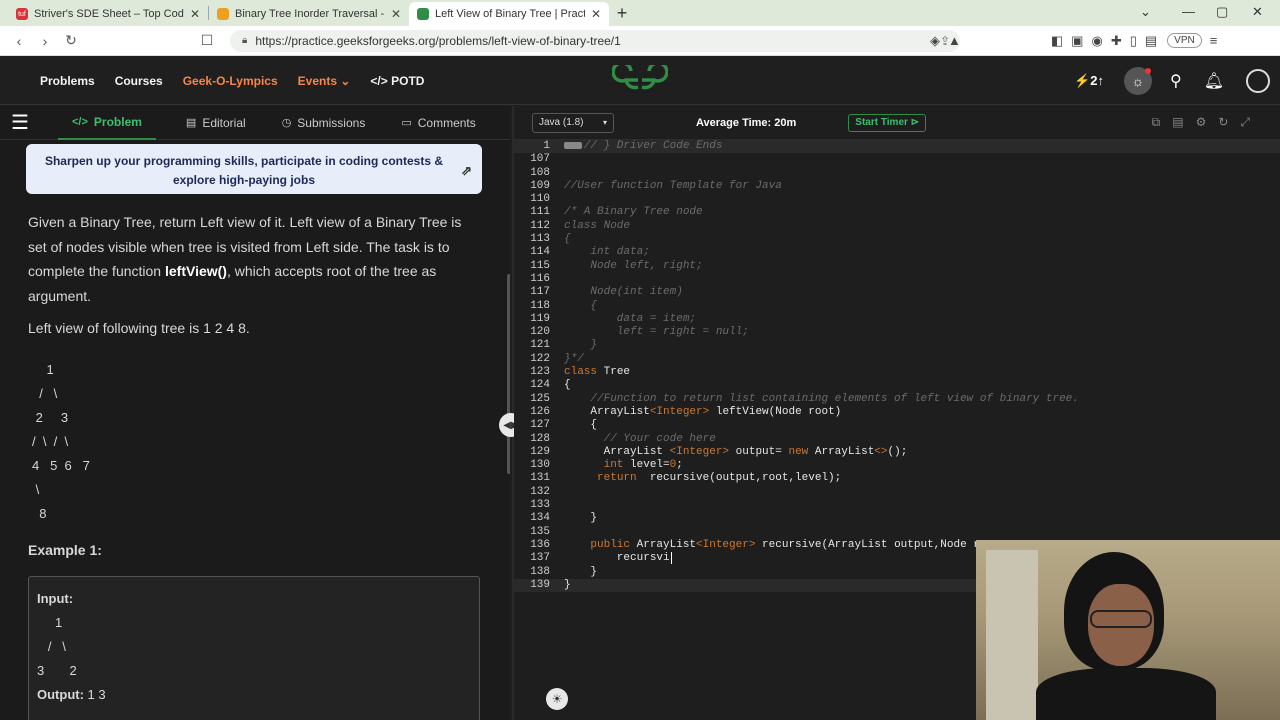 This screenshot has height=720, width=1280. Describe the element at coordinates (67, 81) in the screenshot. I see `nav-problems: Problems` at that location.